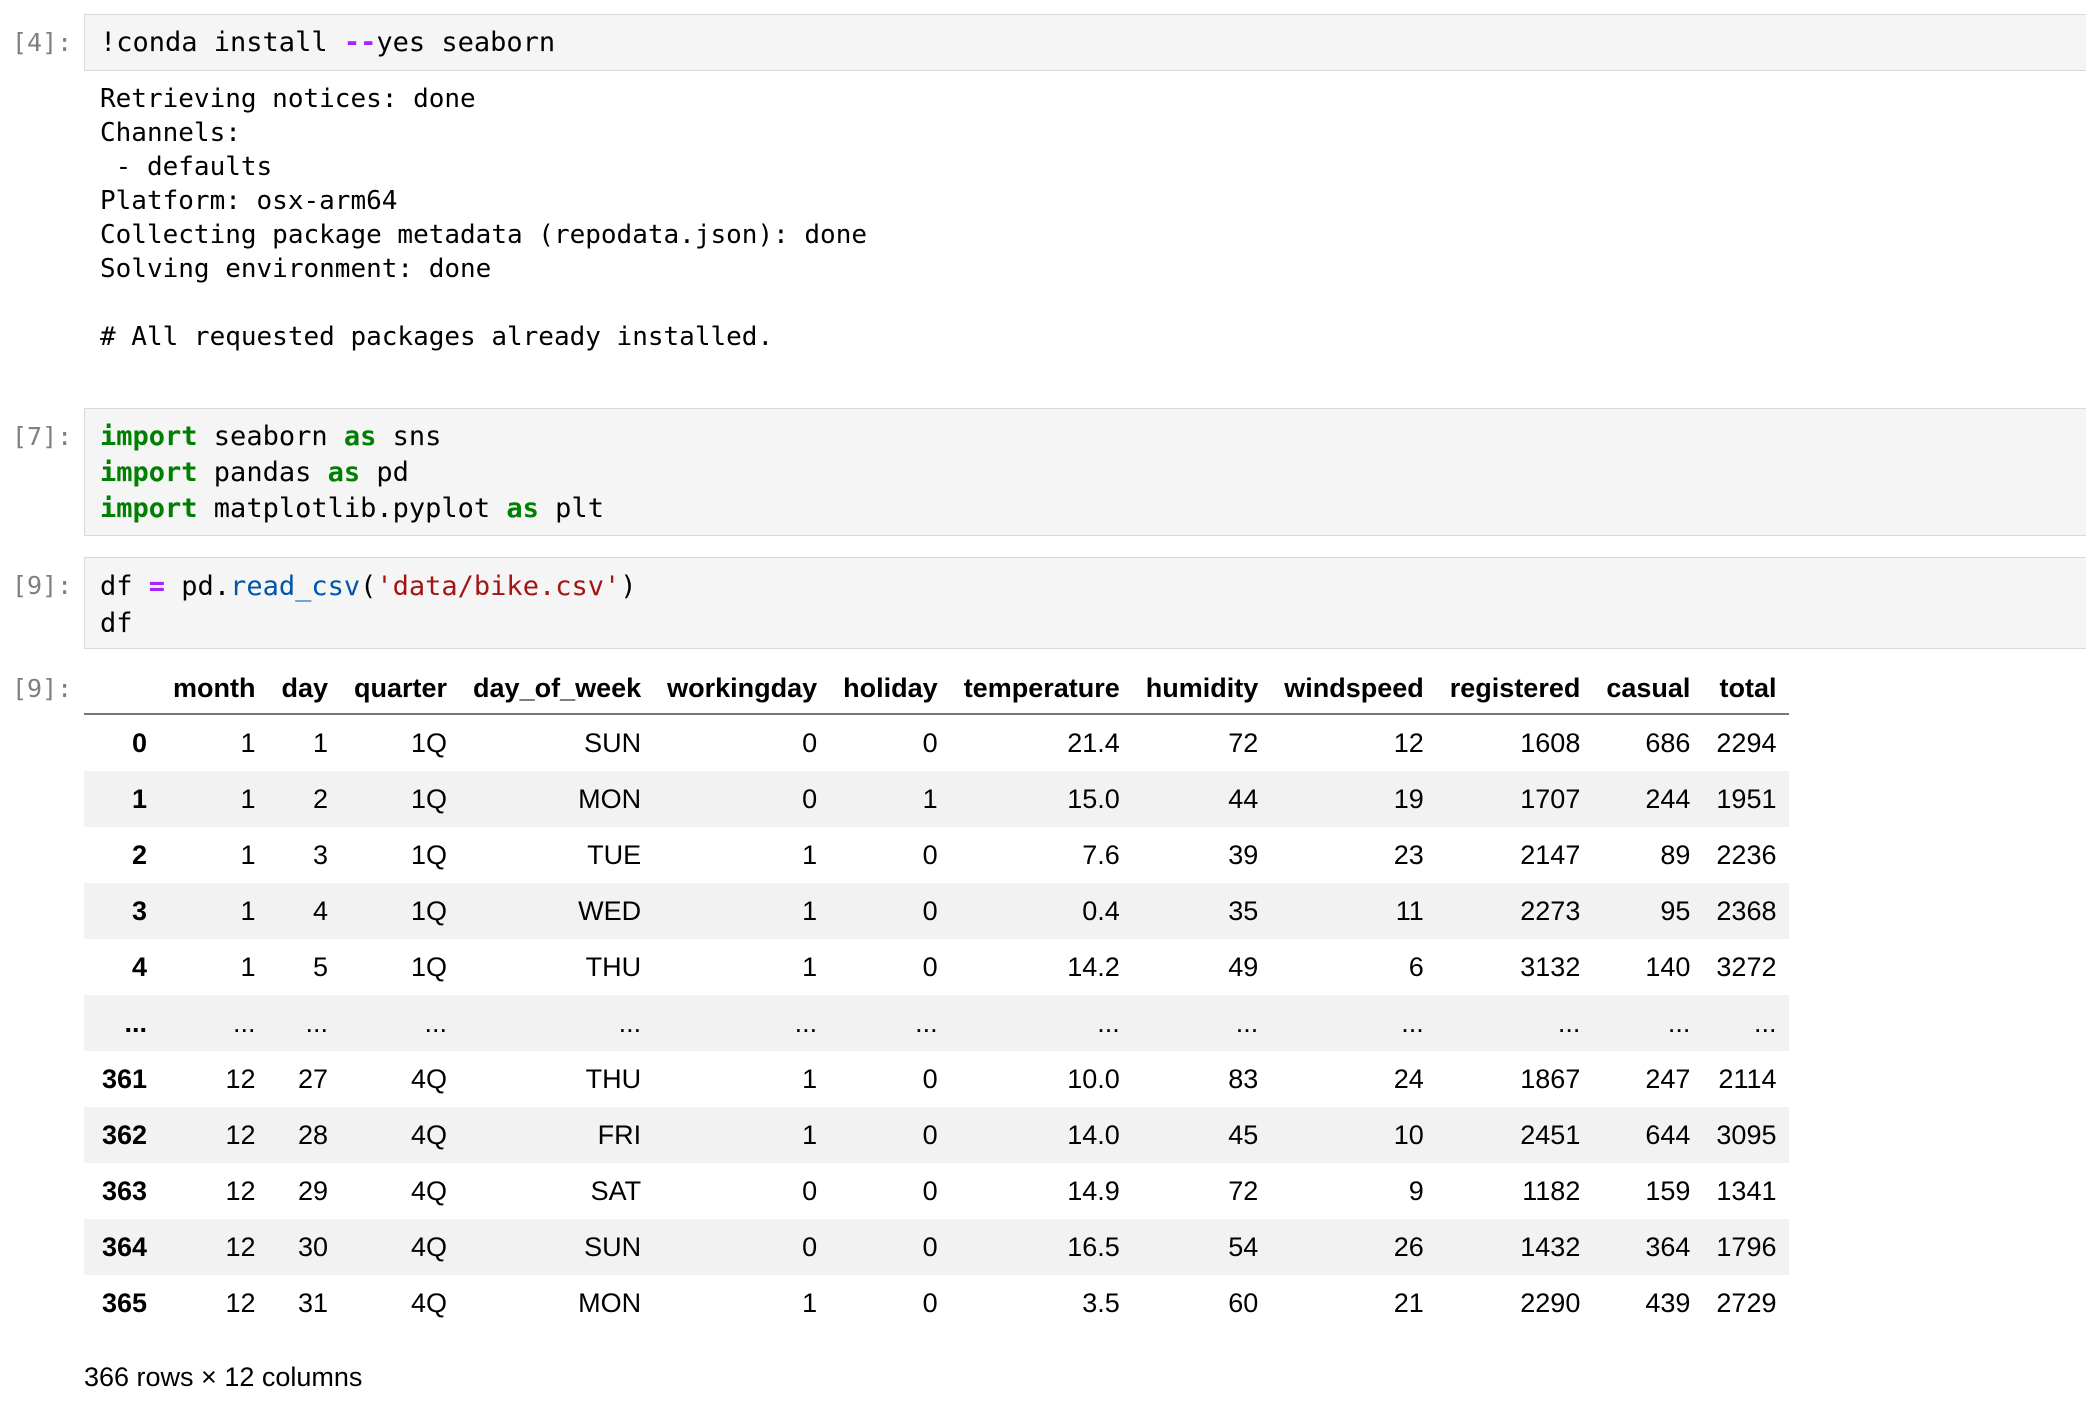 The width and height of the screenshot is (2086, 1416). I want to click on table-cell: 1608, so click(1550, 742).